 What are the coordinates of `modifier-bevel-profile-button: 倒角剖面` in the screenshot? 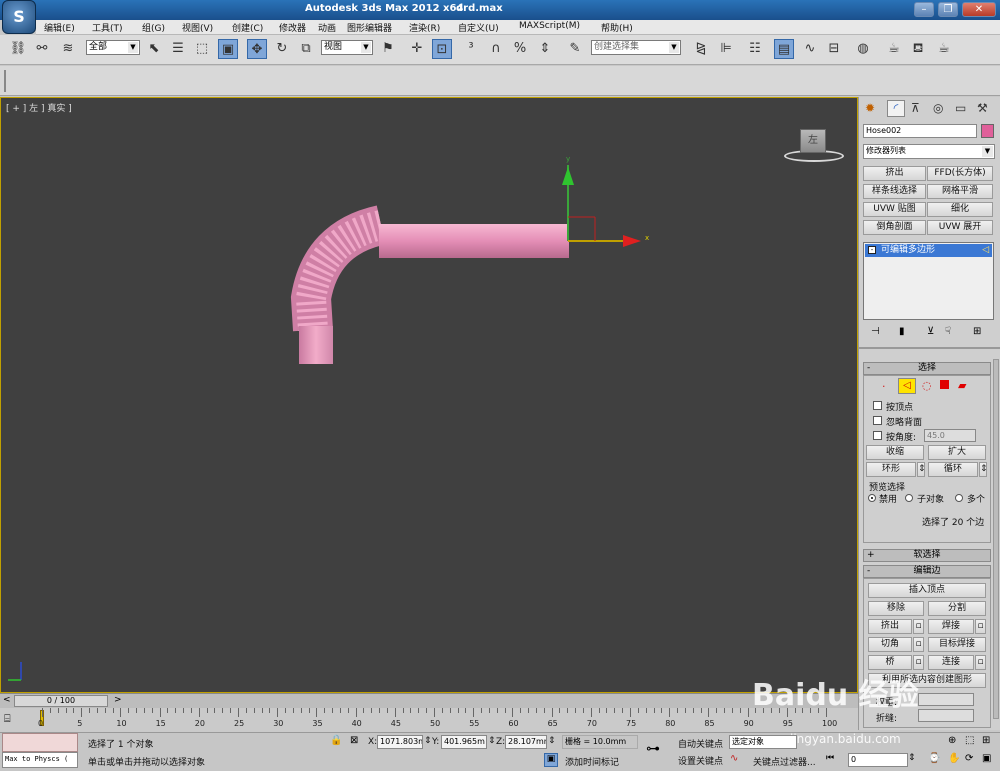 It's located at (894, 227).